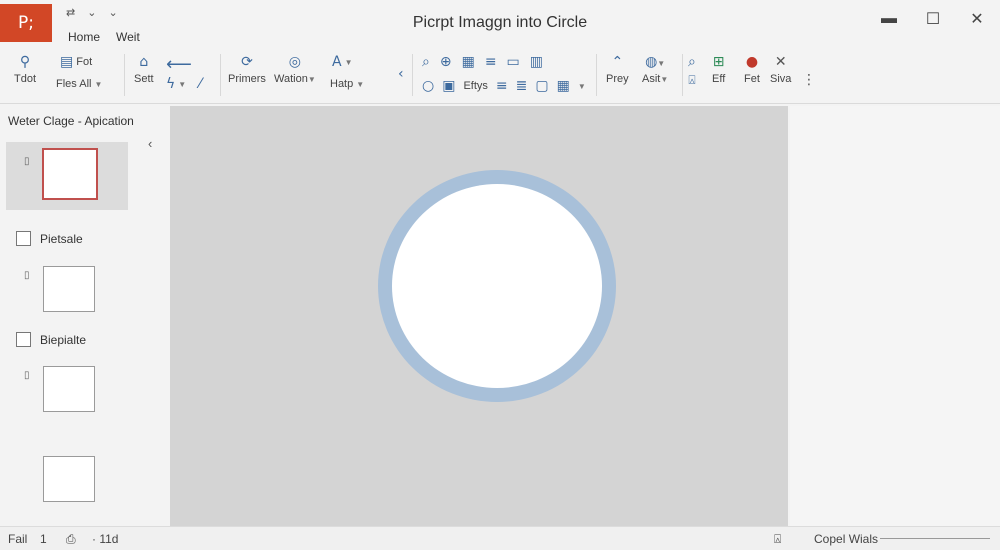  Describe the element at coordinates (846, 539) in the screenshot. I see `zoom-label: Copel Wials` at that location.